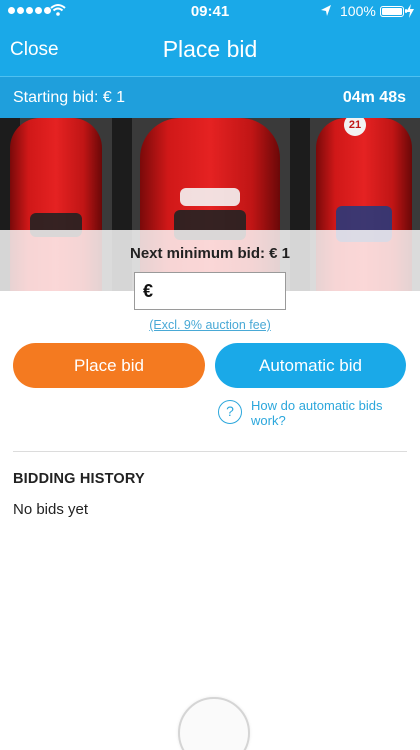 The image size is (420, 750). What do you see at coordinates (109, 365) in the screenshot?
I see `place-bid-button: Place bid` at bounding box center [109, 365].